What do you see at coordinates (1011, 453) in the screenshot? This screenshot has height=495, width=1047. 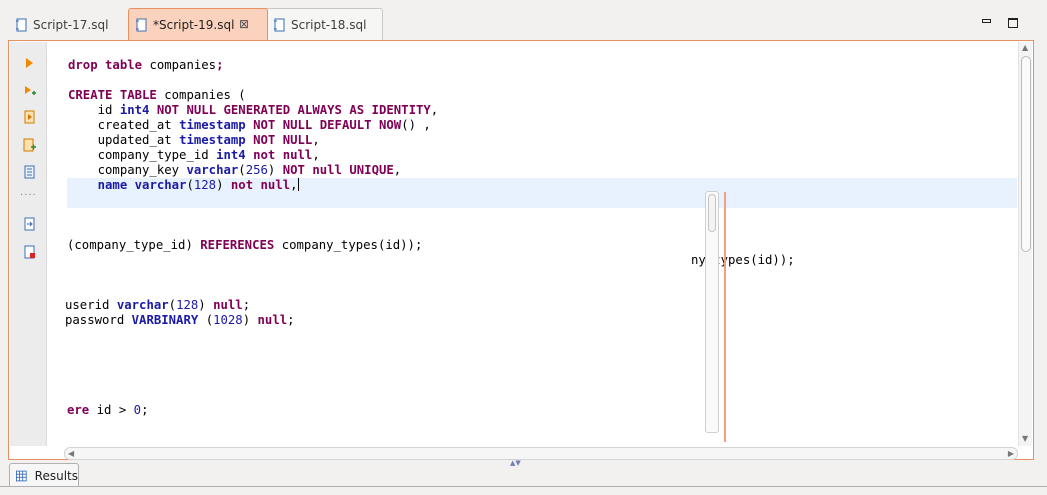 I see `scroll-right-icon: ▶` at bounding box center [1011, 453].